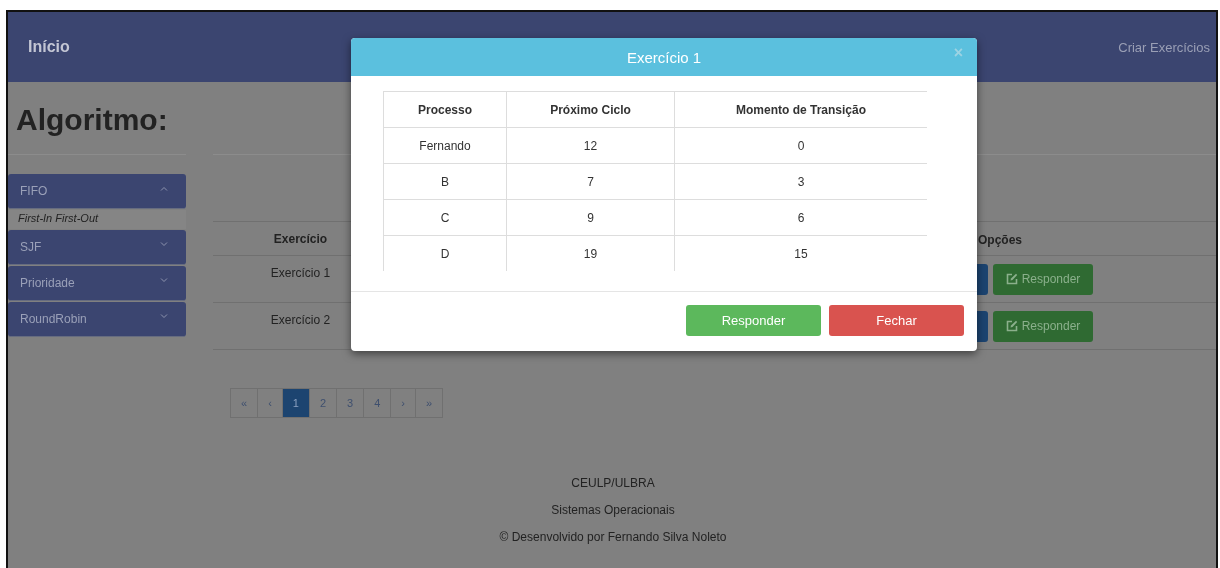 This screenshot has height=568, width=1220. Describe the element at coordinates (31, 247) in the screenshot. I see `accordion-label: SJF` at that location.